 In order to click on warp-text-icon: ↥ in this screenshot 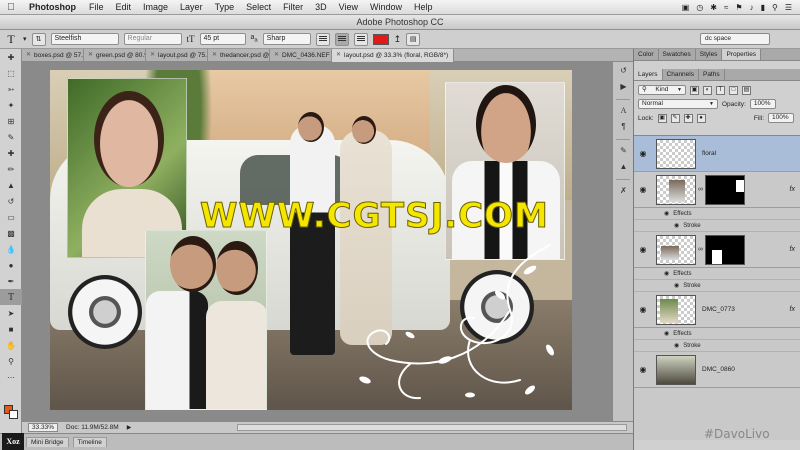, I will do `click(398, 39)`.